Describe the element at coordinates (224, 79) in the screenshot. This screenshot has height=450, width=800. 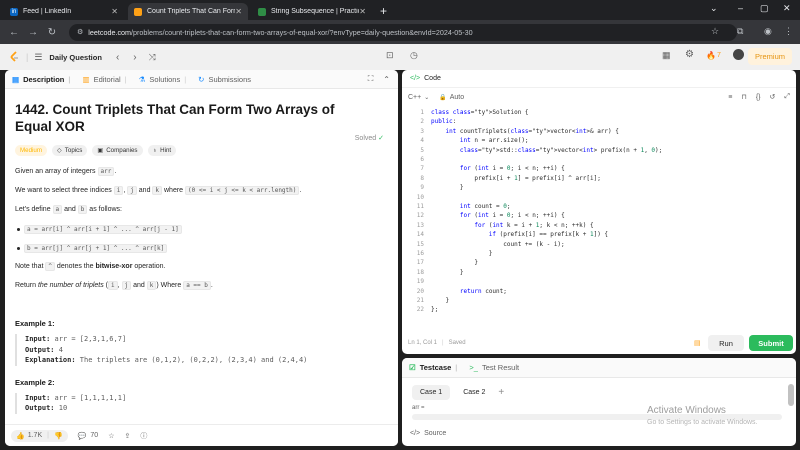
I see `tab-submissions: ↻ Submissions` at that location.